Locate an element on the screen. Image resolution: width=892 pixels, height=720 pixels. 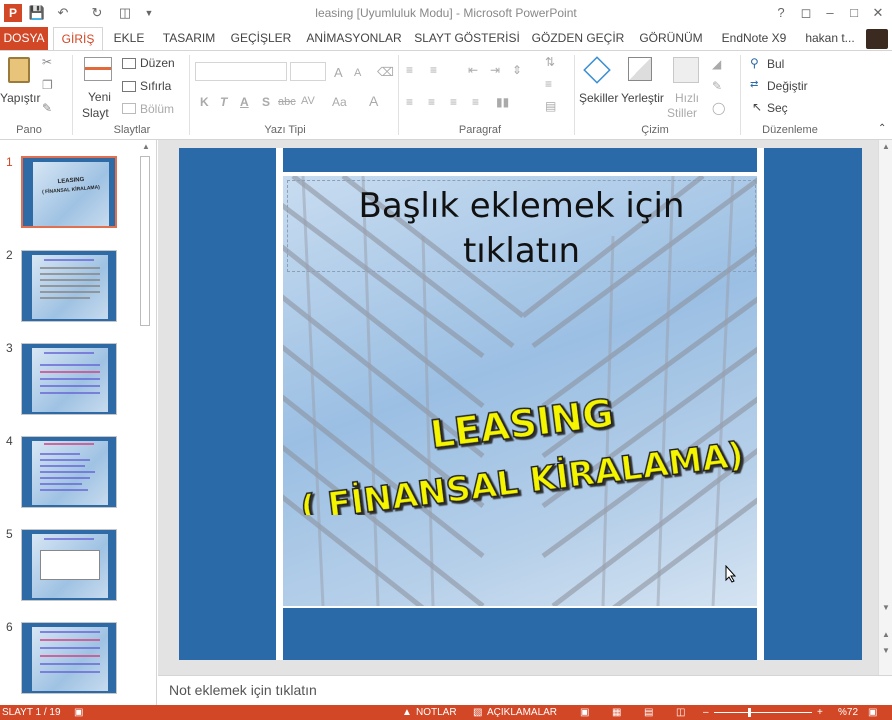
wordart-title: LEASING ( FİNANSAL KİRALAMA) is located at coordinates (525, 457).